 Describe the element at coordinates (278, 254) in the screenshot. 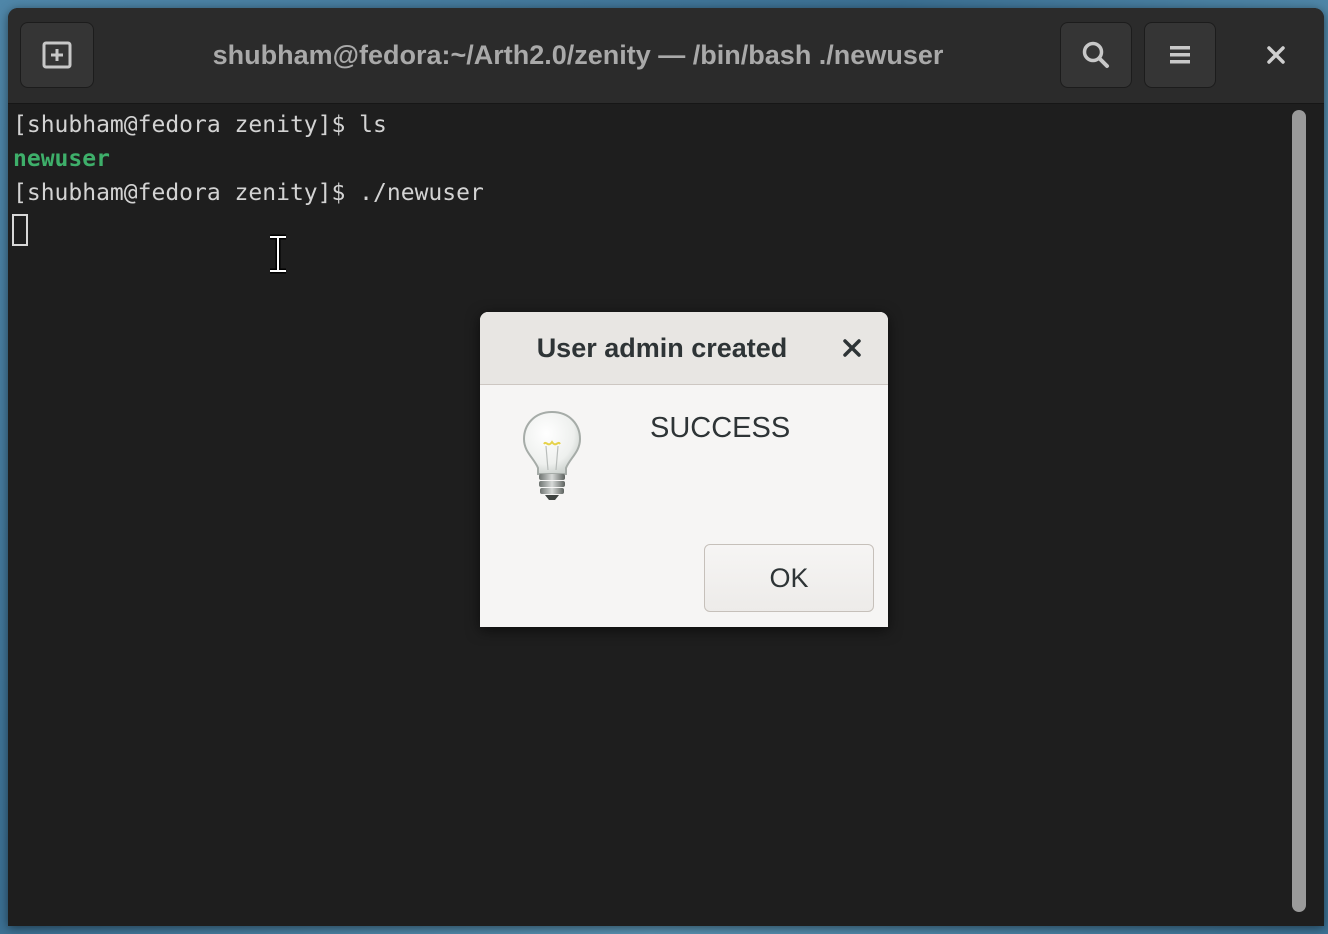

I see `ibeam-cursor-icon` at that location.